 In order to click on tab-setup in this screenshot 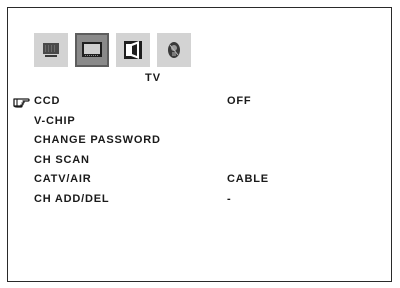, I will do `click(174, 50)`.